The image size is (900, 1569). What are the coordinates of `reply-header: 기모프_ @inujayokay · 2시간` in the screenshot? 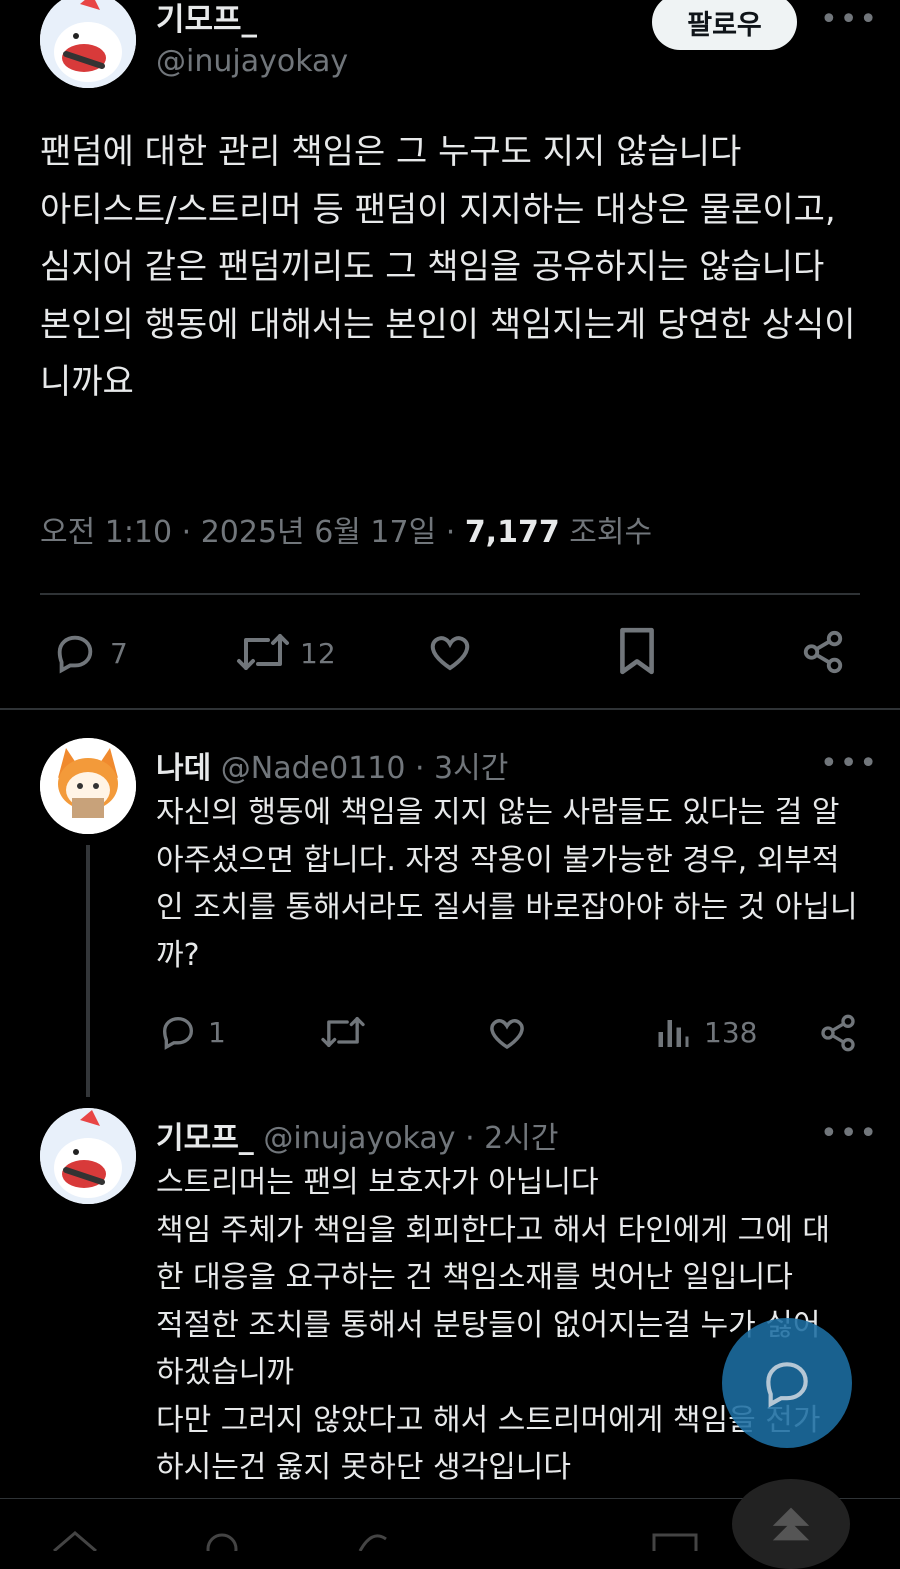 It's located at (357, 1135).